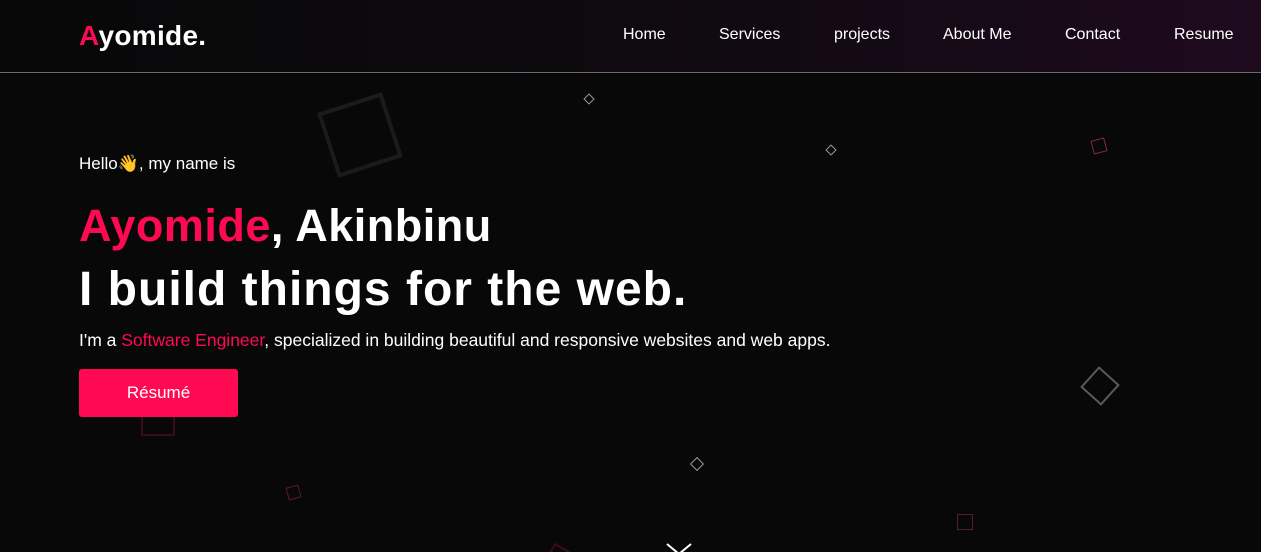 The width and height of the screenshot is (1261, 552). Describe the element at coordinates (381, 225) in the screenshot. I see `hero-last-name: , Akinbinu` at that location.